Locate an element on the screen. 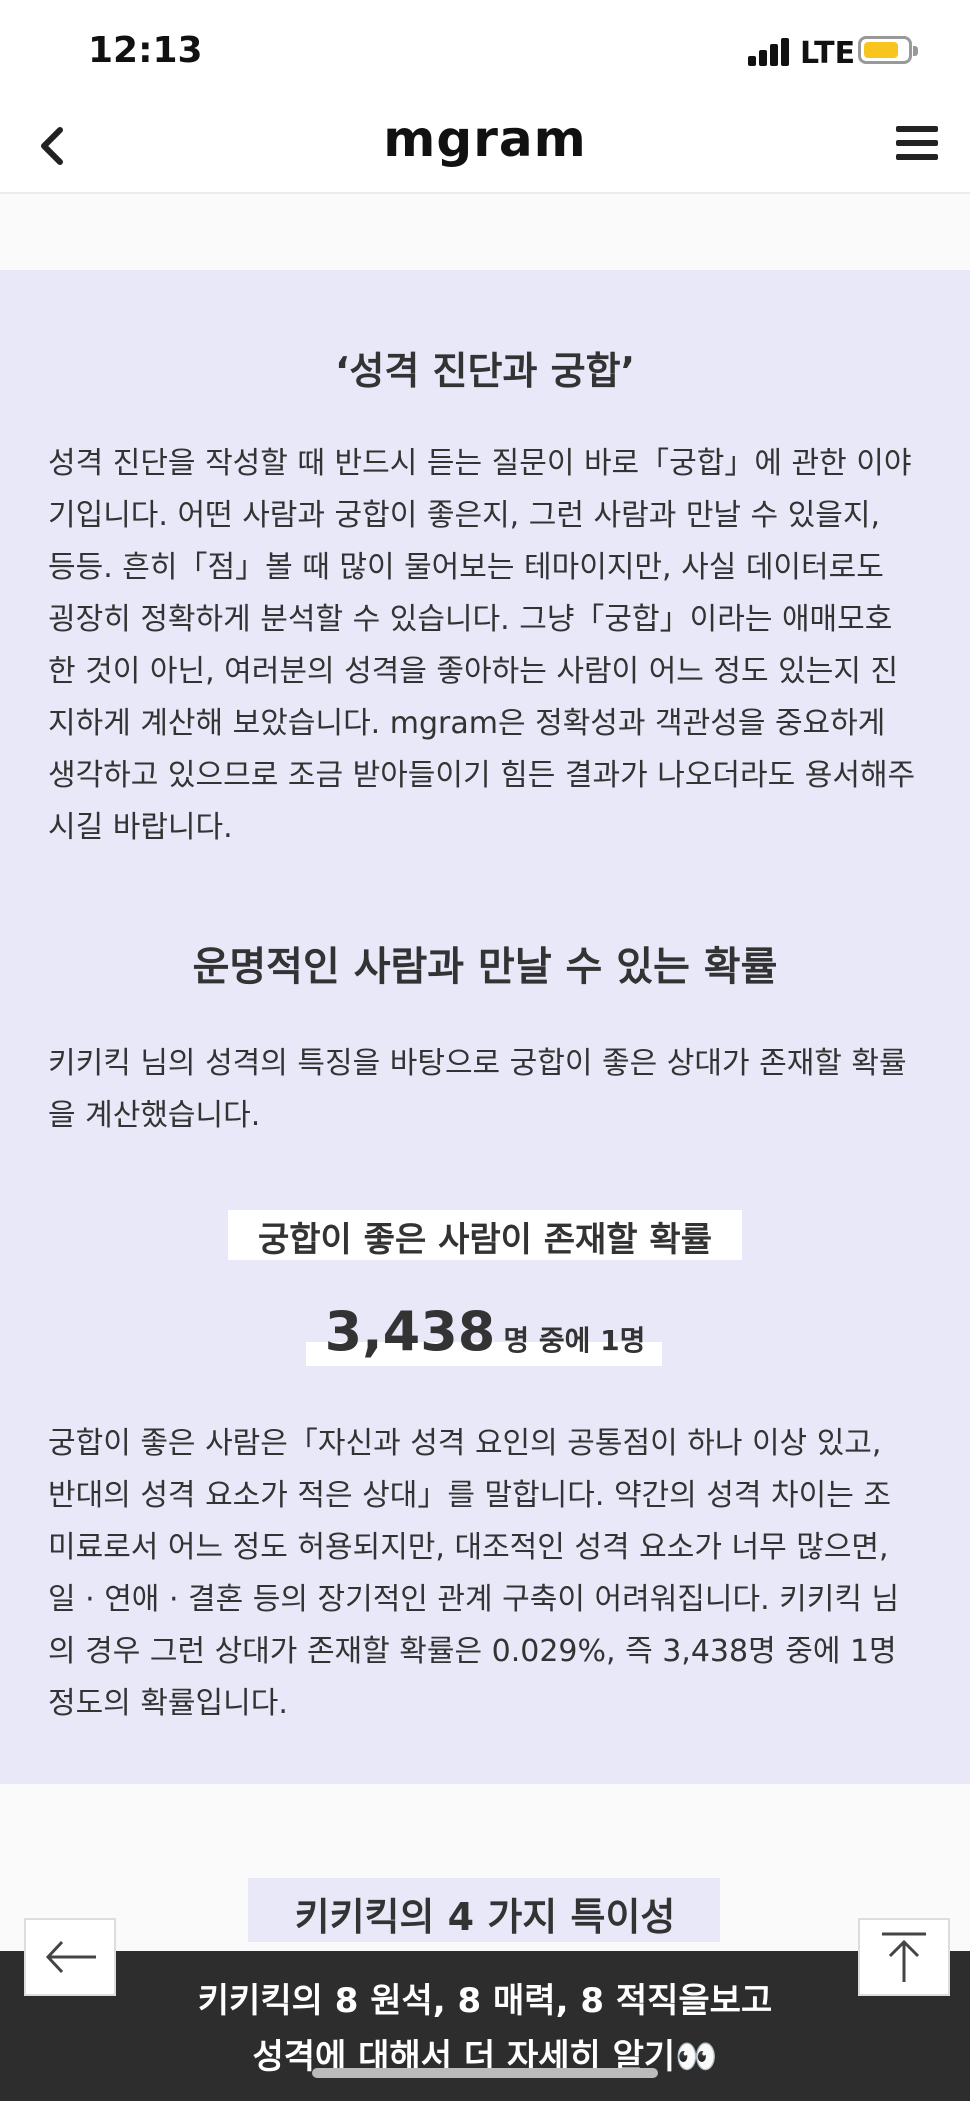 The image size is (970, 2101). prev-page-button is located at coordinates (70, 1957).